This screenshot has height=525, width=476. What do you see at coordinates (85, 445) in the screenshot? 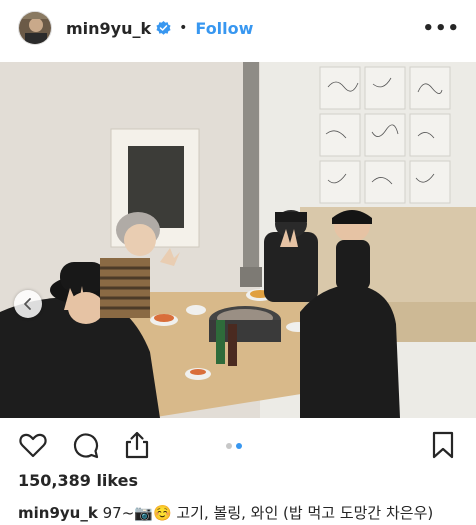
I see `comment-icon` at bounding box center [85, 445].